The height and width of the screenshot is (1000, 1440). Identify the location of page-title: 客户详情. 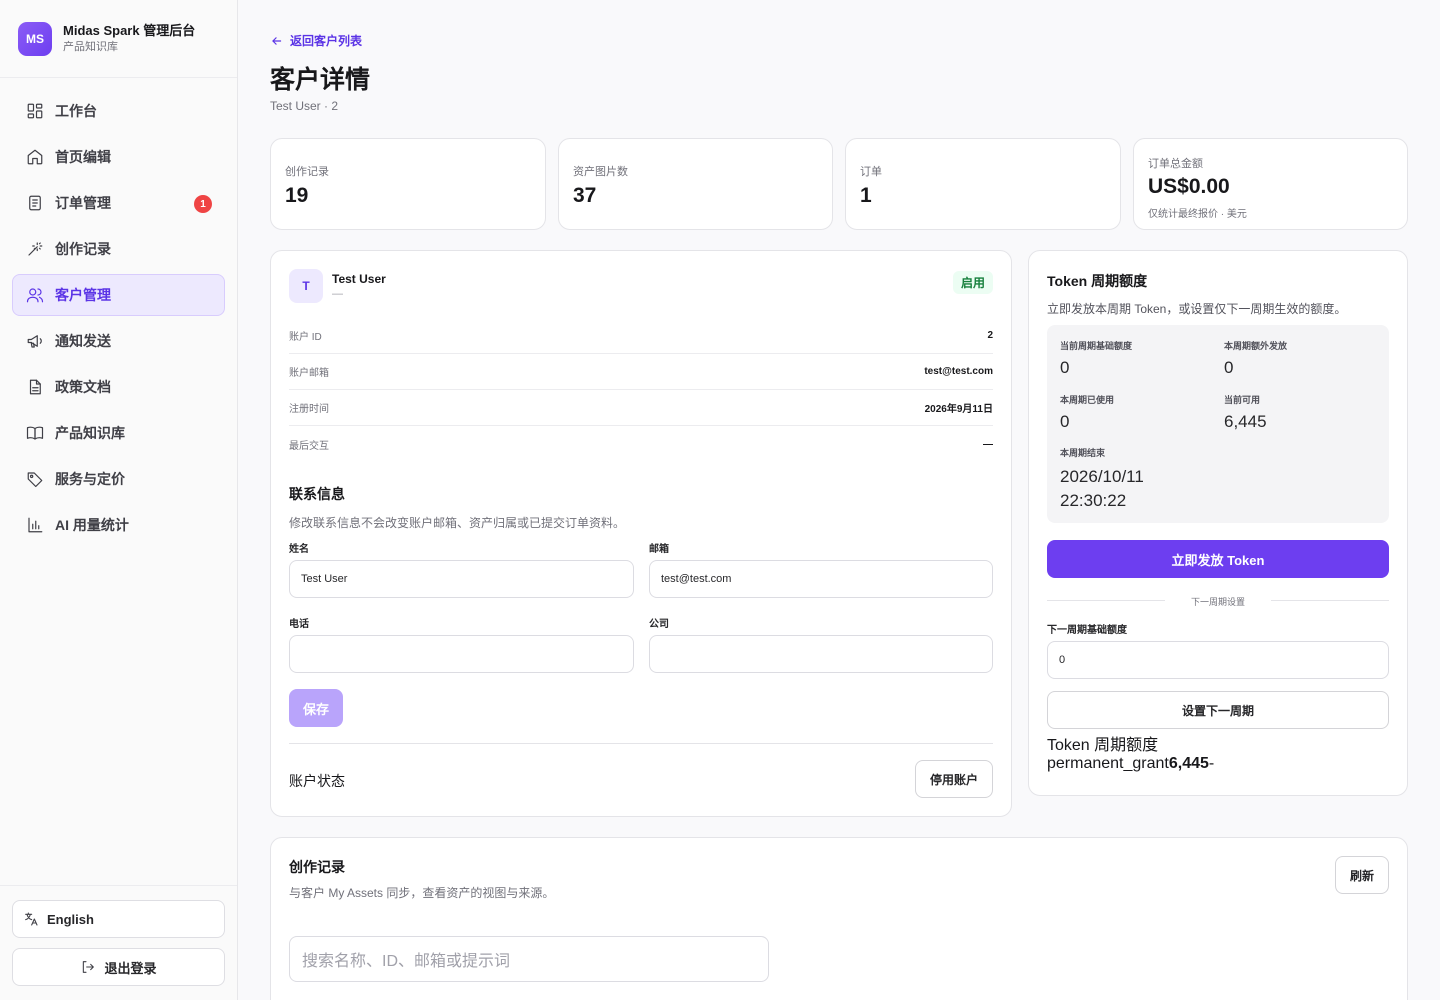
(320, 80).